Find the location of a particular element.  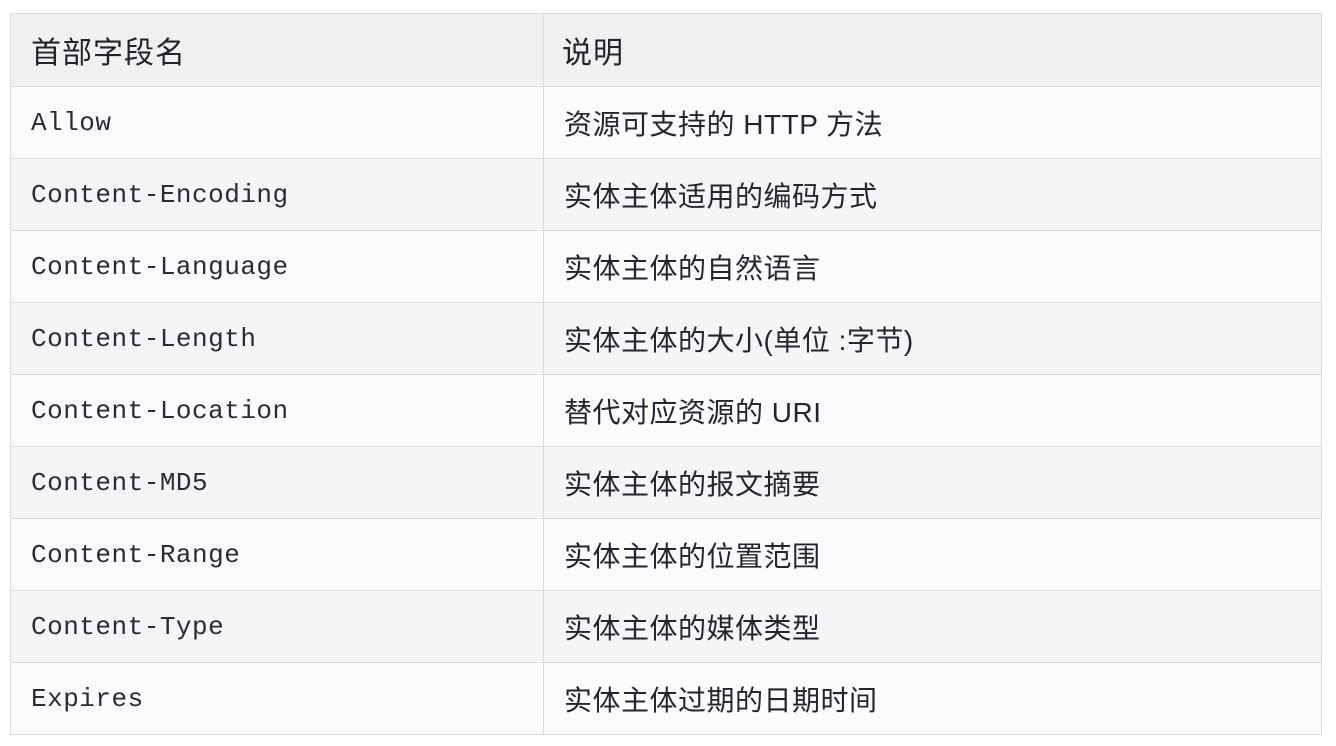

cell-field-name: Content-MD5 is located at coordinates (277, 482).